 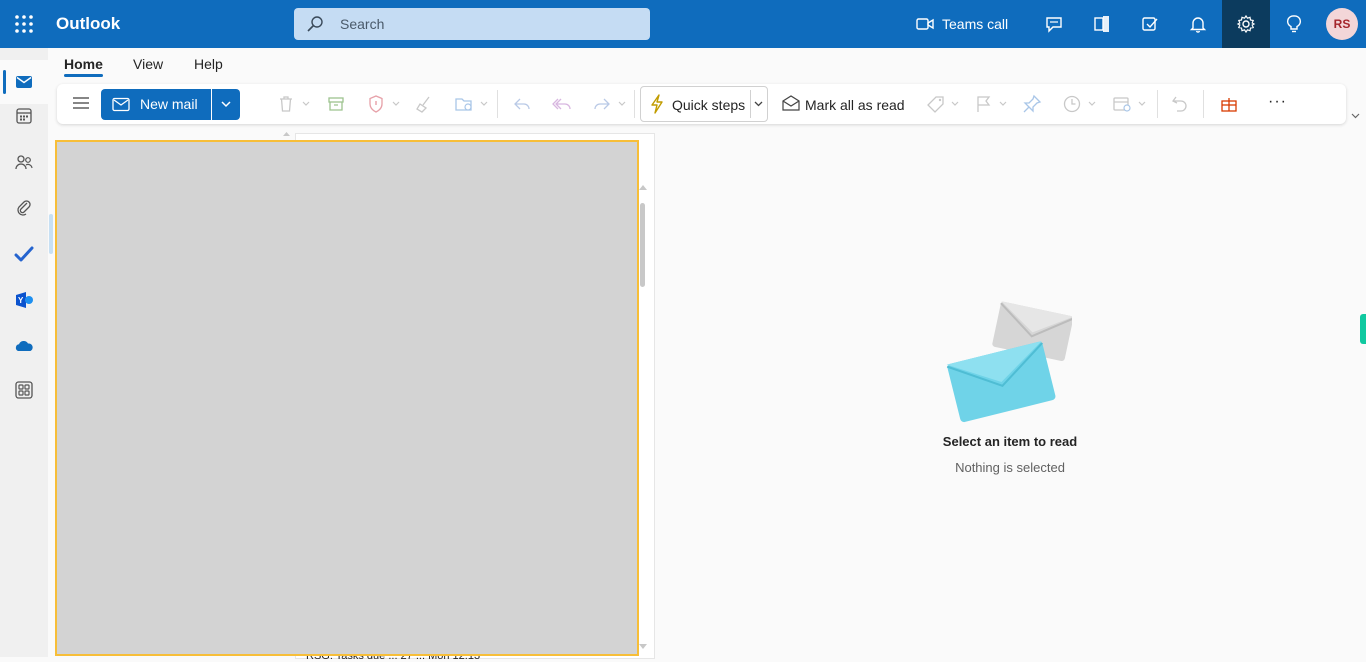 I want to click on scrollbar-thumb, so click(x=642, y=245).